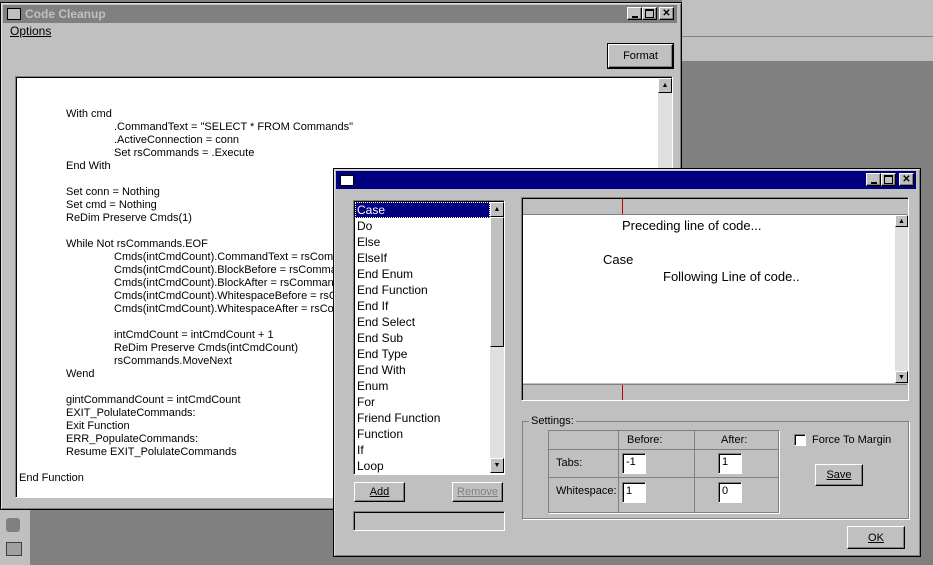 The height and width of the screenshot is (565, 933). What do you see at coordinates (422, 322) in the screenshot?
I see `command-list-item: End Select` at bounding box center [422, 322].